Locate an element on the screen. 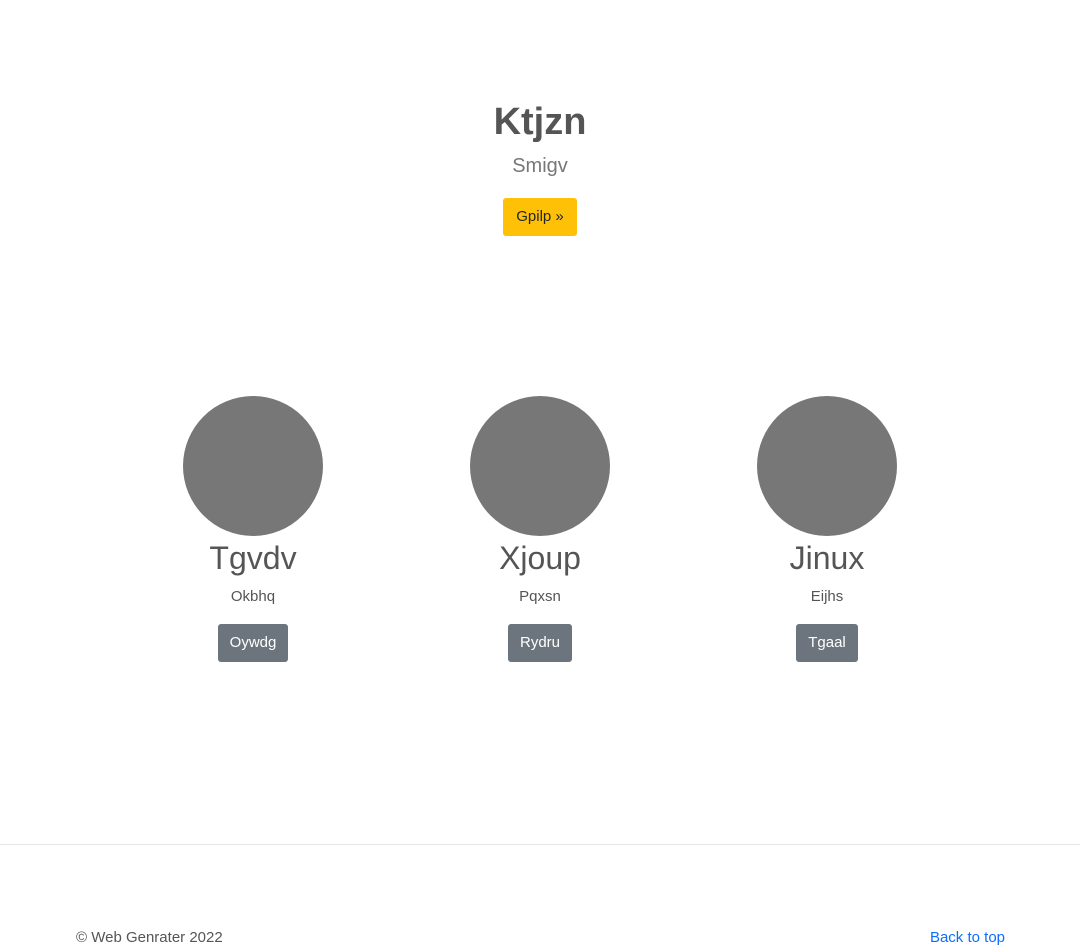 This screenshot has width=1080, height=949. feature-text: Okbhq is located at coordinates (253, 596).